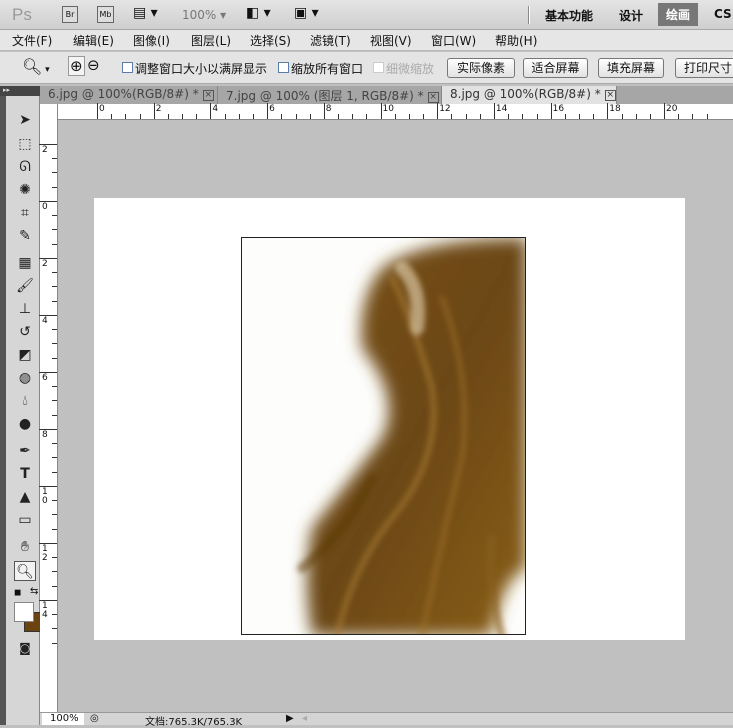 The height and width of the screenshot is (728, 733). What do you see at coordinates (25, 144) in the screenshot?
I see `marquee-tool-icon: ⬚` at bounding box center [25, 144].